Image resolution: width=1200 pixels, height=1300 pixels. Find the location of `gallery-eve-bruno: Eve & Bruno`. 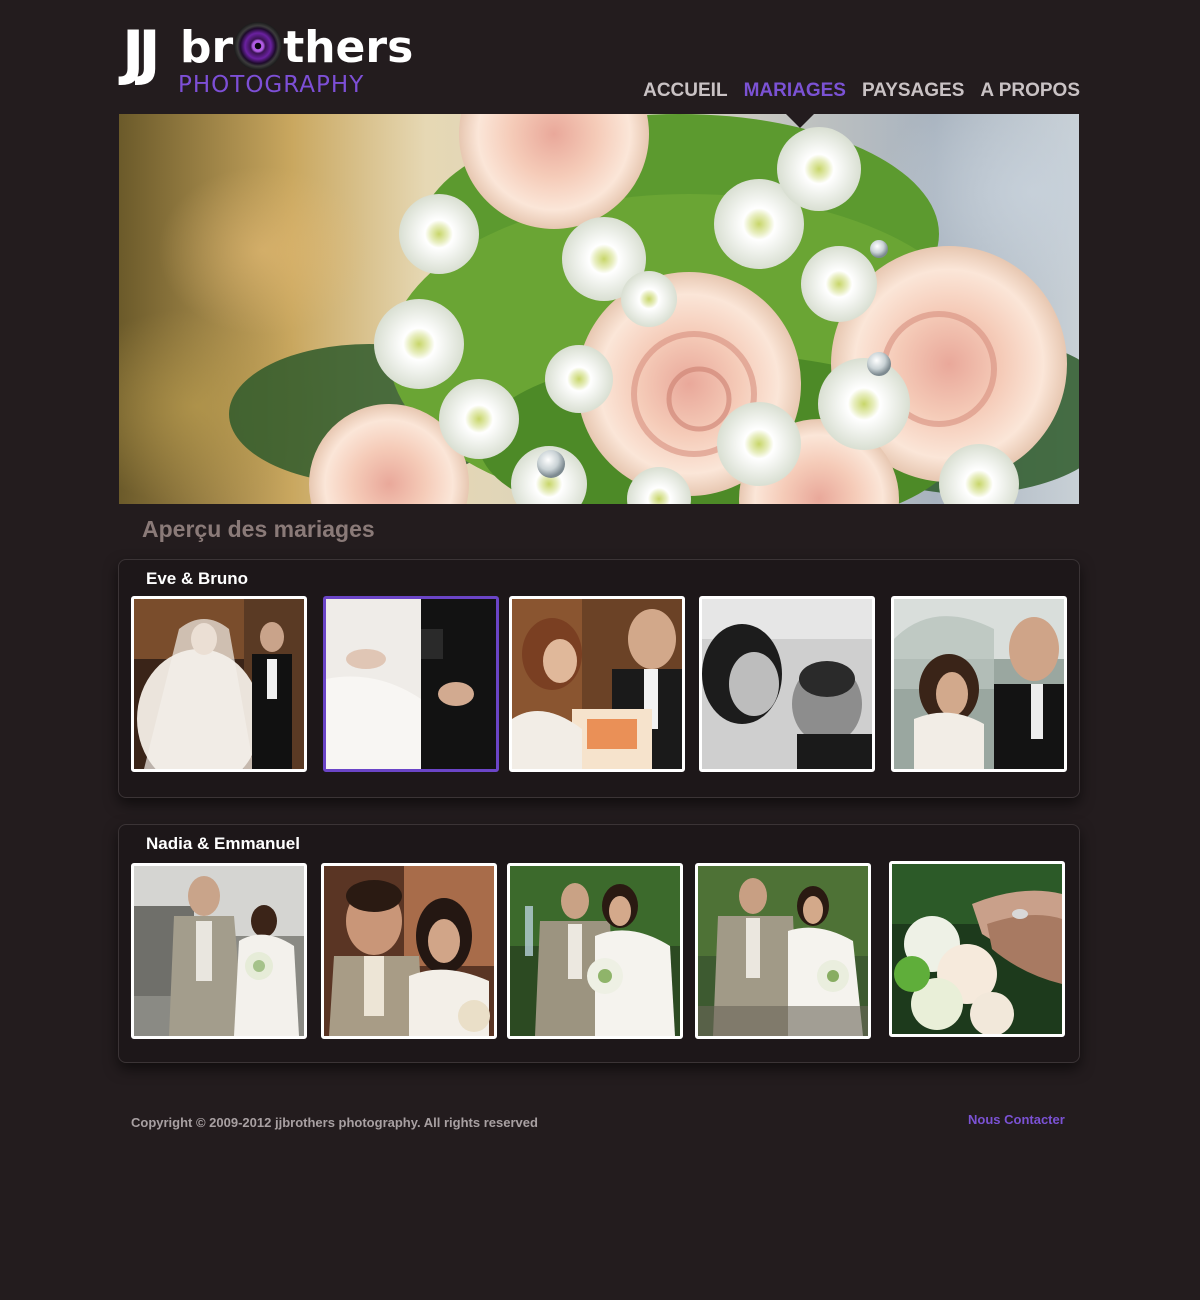

gallery-eve-bruno: Eve & Bruno is located at coordinates (599, 678).